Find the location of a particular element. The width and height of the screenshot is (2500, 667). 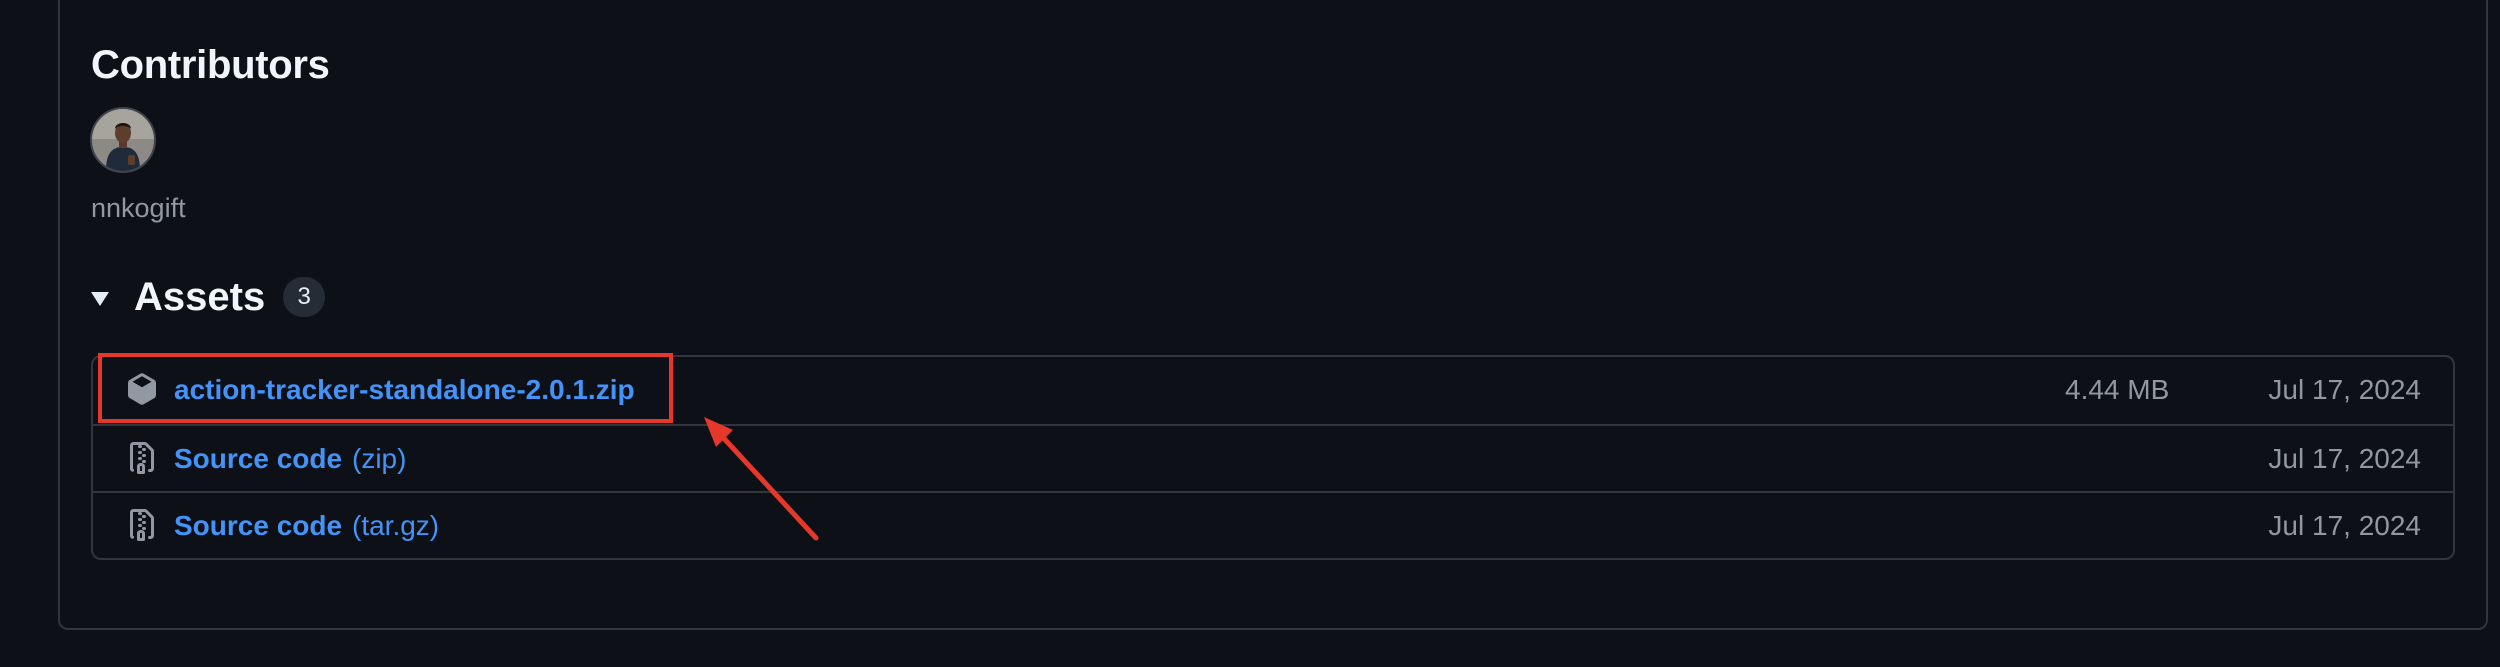

asset-row: Source code (zip) Jul 17, 2024 is located at coordinates (1273, 457).